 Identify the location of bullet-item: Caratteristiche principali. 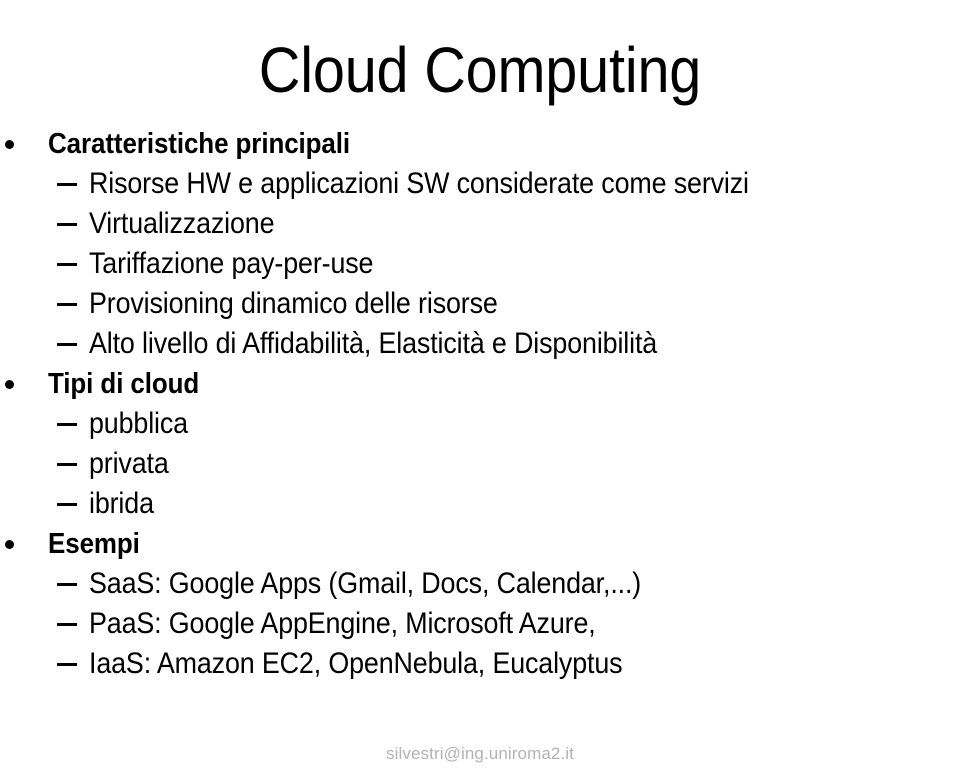
(480, 144).